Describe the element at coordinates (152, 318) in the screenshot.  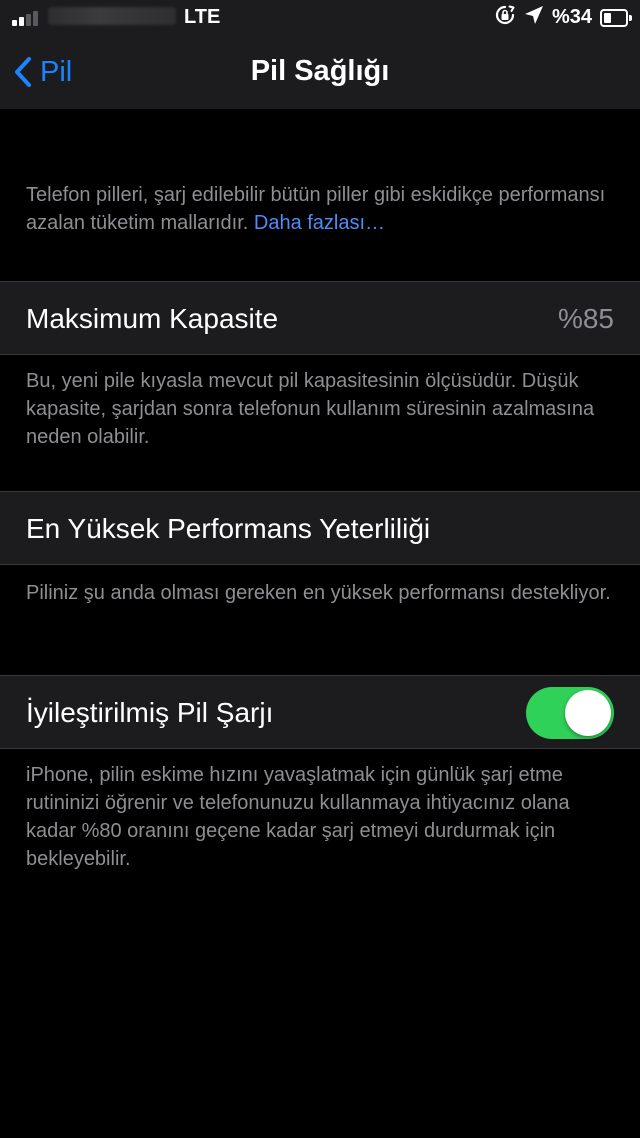
I see `max-capacity-label: Maksimum Kapasite` at that location.